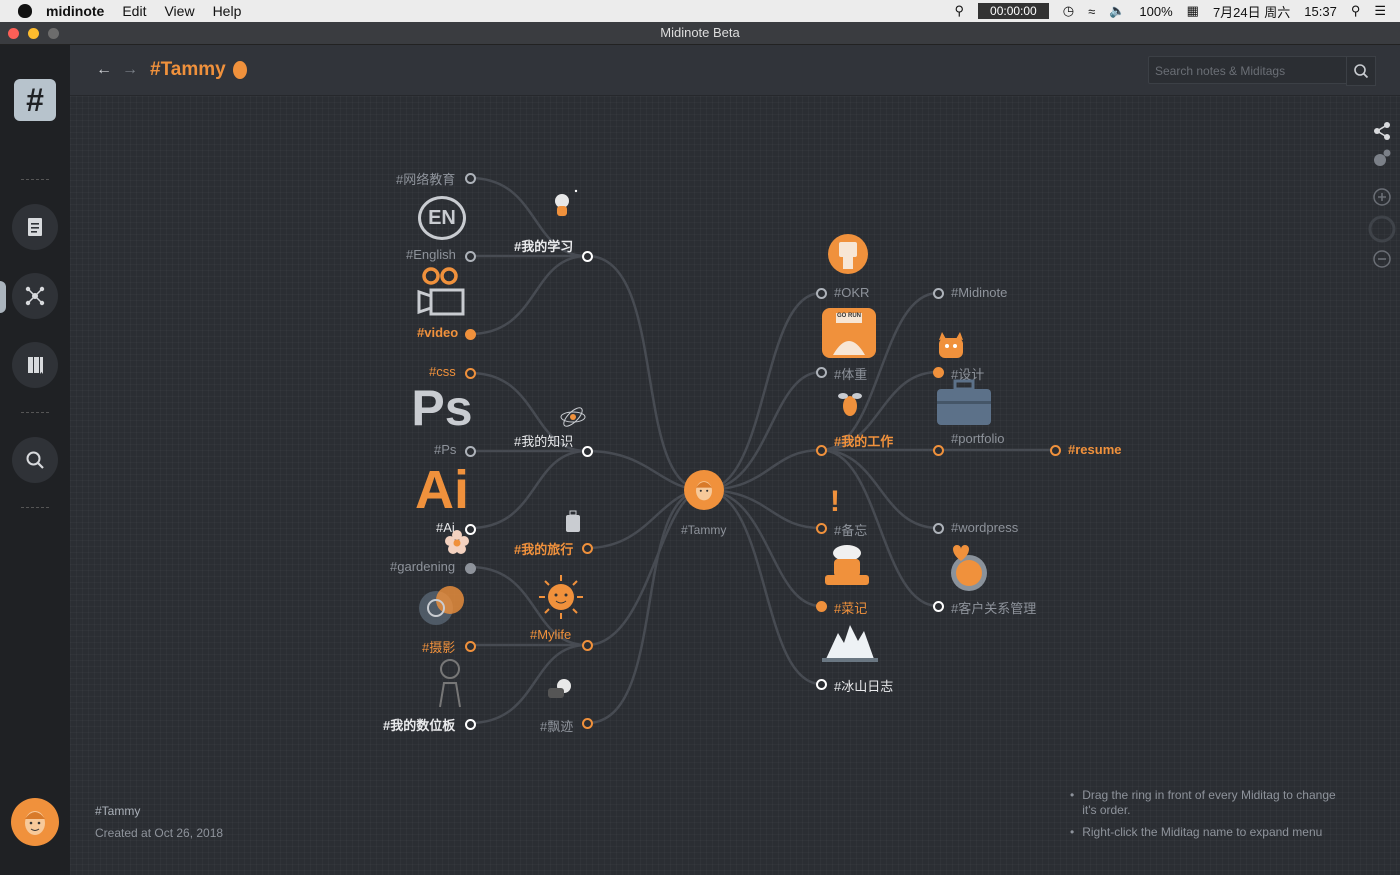  What do you see at coordinates (1117, 11) in the screenshot?
I see `volume-status-icon: 🔈` at bounding box center [1117, 11].